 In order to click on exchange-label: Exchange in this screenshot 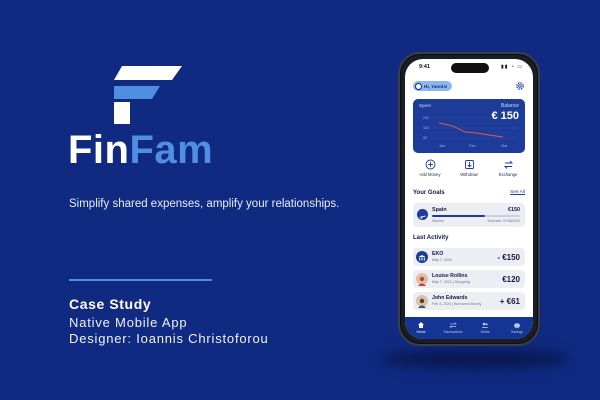, I will do `click(508, 174)`.